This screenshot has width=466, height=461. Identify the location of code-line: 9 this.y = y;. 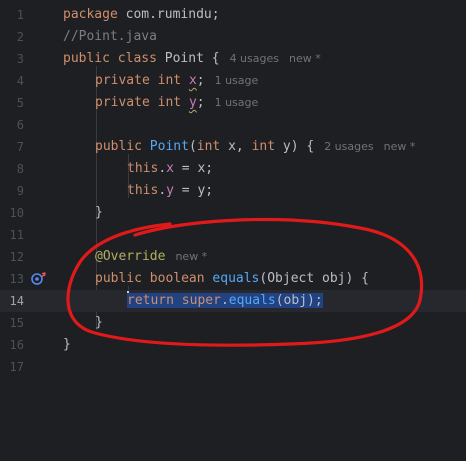
(233, 191).